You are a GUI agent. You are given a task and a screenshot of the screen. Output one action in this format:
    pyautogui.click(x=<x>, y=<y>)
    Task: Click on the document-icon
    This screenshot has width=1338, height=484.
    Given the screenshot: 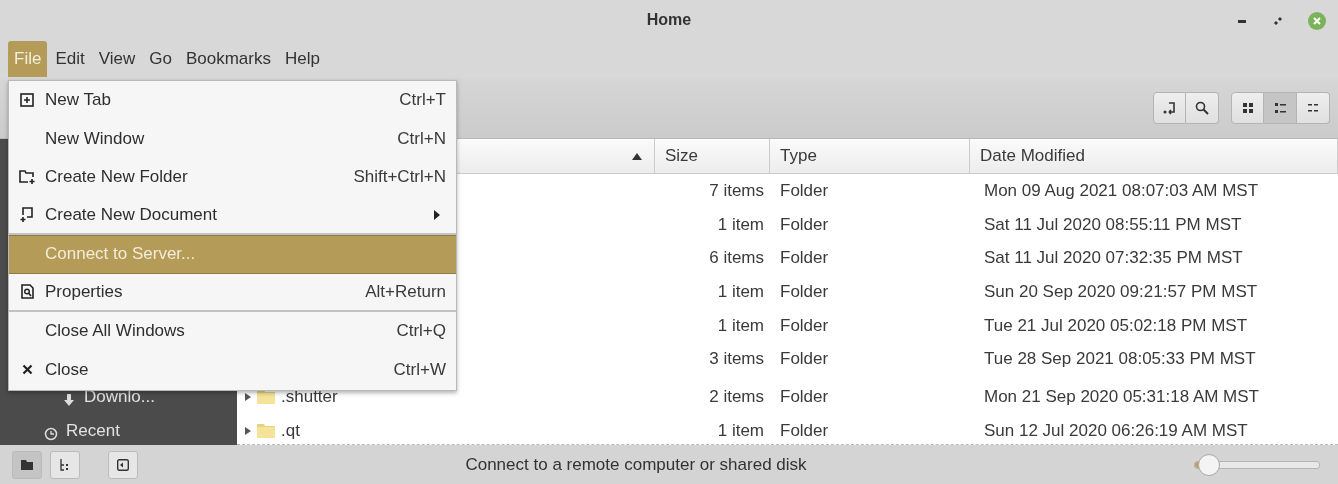 What is the action you would take?
    pyautogui.click(x=27, y=292)
    